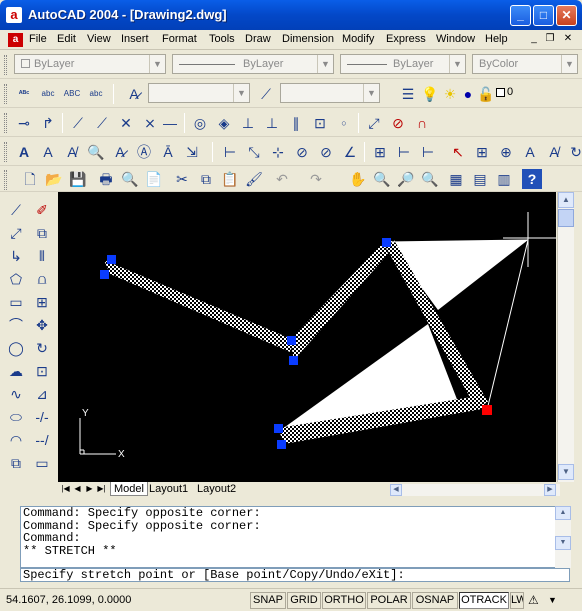 This screenshot has width=582, height=611. Describe the element at coordinates (48, 94) in the screenshot. I see `find-replace-icon: abc` at that location.